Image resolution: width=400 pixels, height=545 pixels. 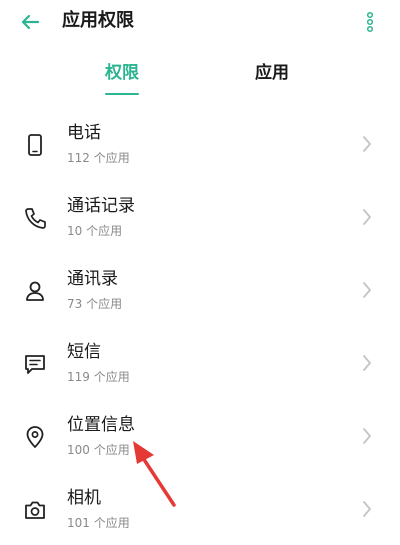 I want to click on app-bar: 应用权限, so click(x=200, y=24).